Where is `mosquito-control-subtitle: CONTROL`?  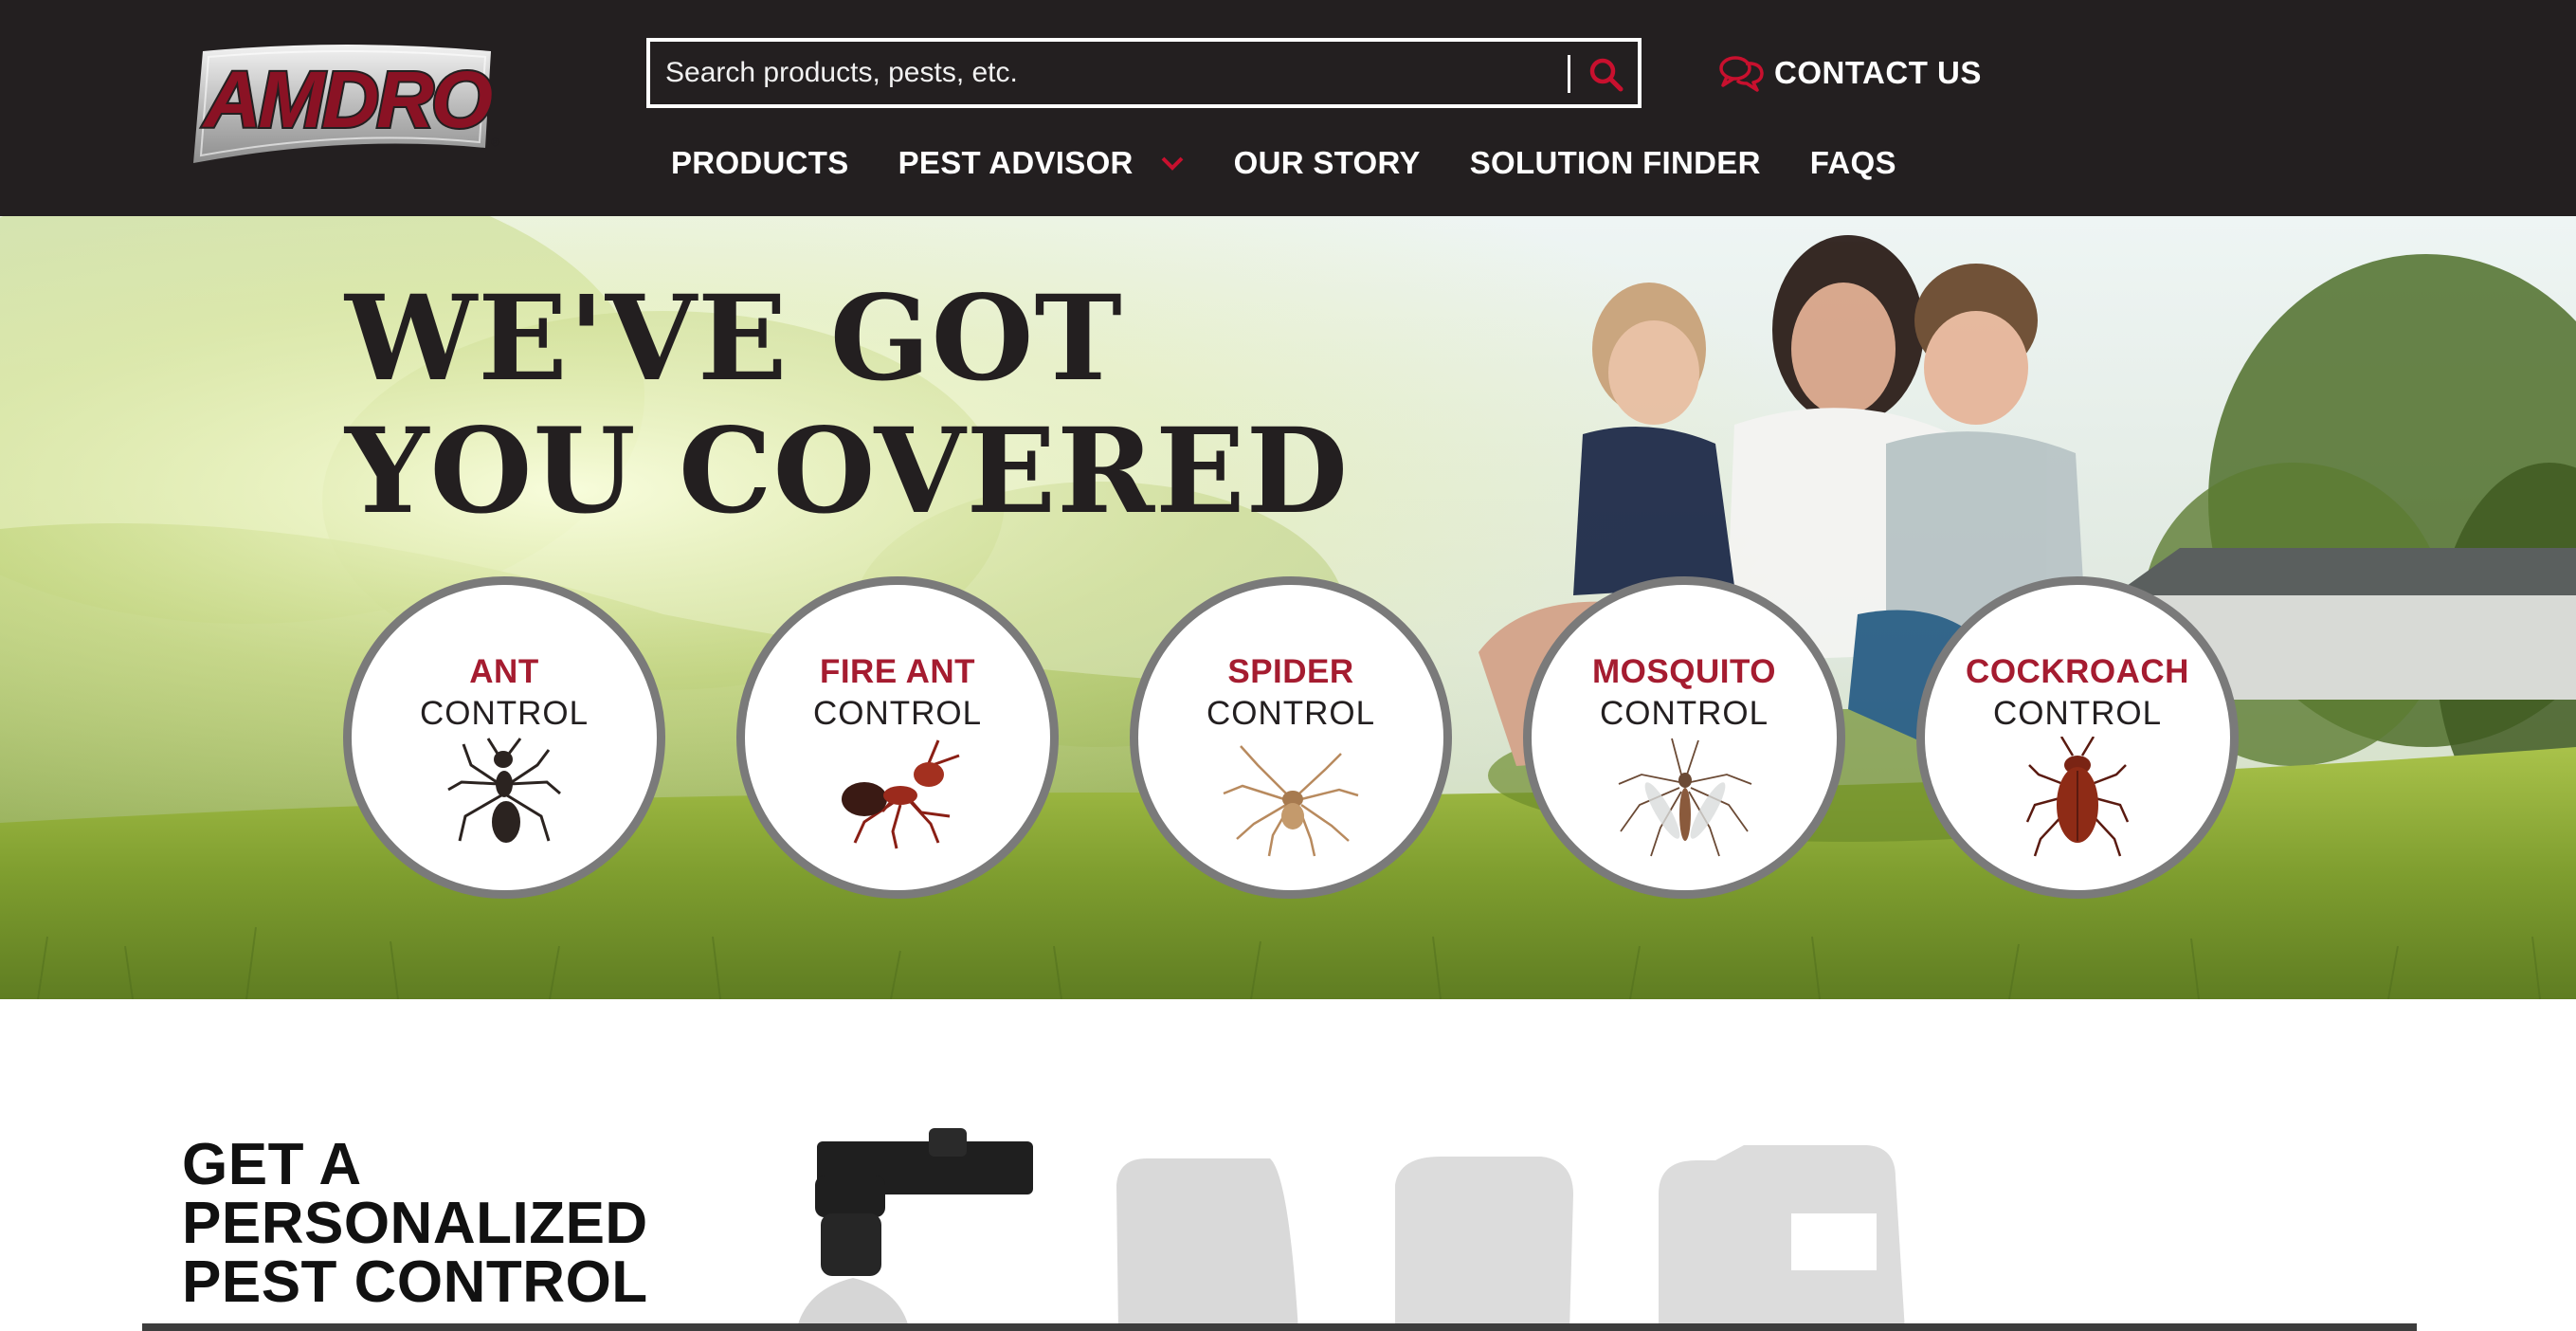 mosquito-control-subtitle: CONTROL is located at coordinates (1684, 713).